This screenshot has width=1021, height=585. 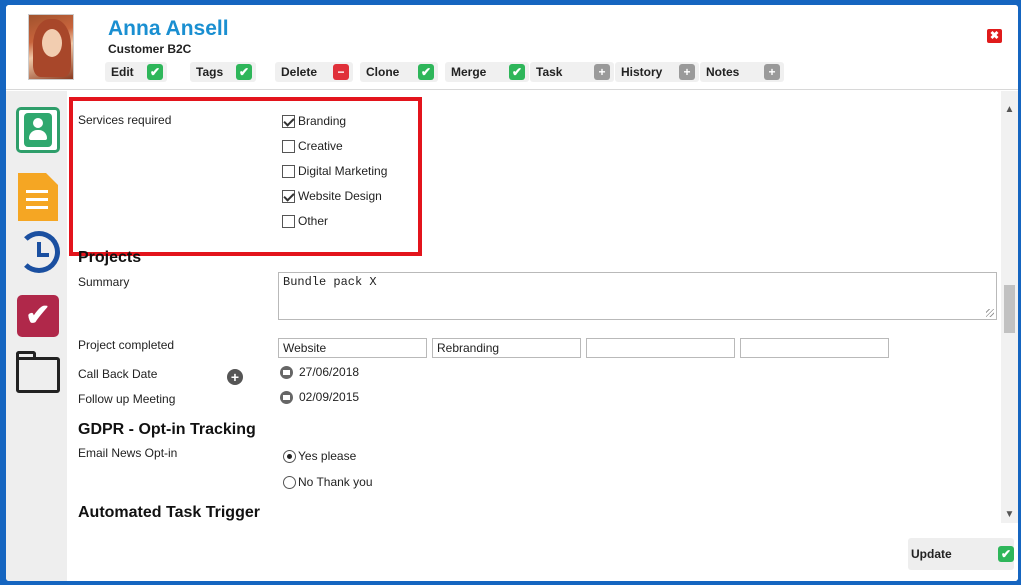 What do you see at coordinates (126, 345) in the screenshot?
I see `project-completed-label: Project completed` at bounding box center [126, 345].